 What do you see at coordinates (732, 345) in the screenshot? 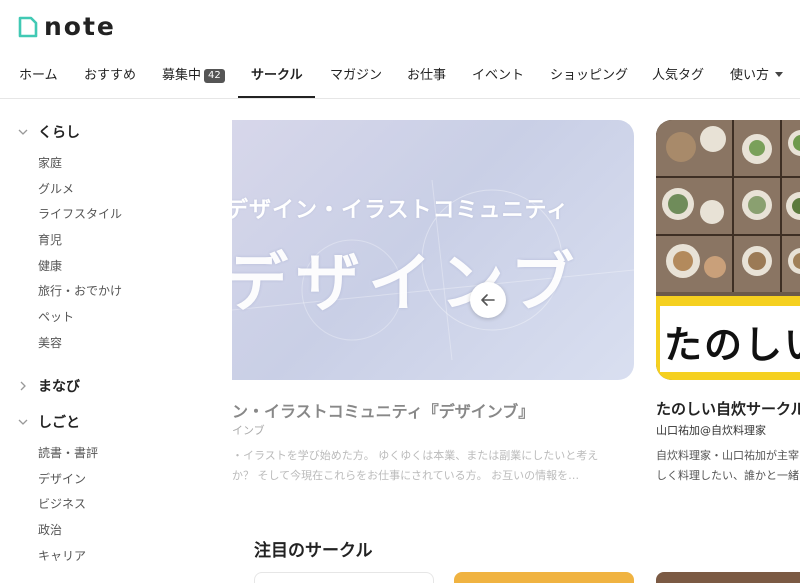
I see `cover-title: たのしい` at bounding box center [732, 345].